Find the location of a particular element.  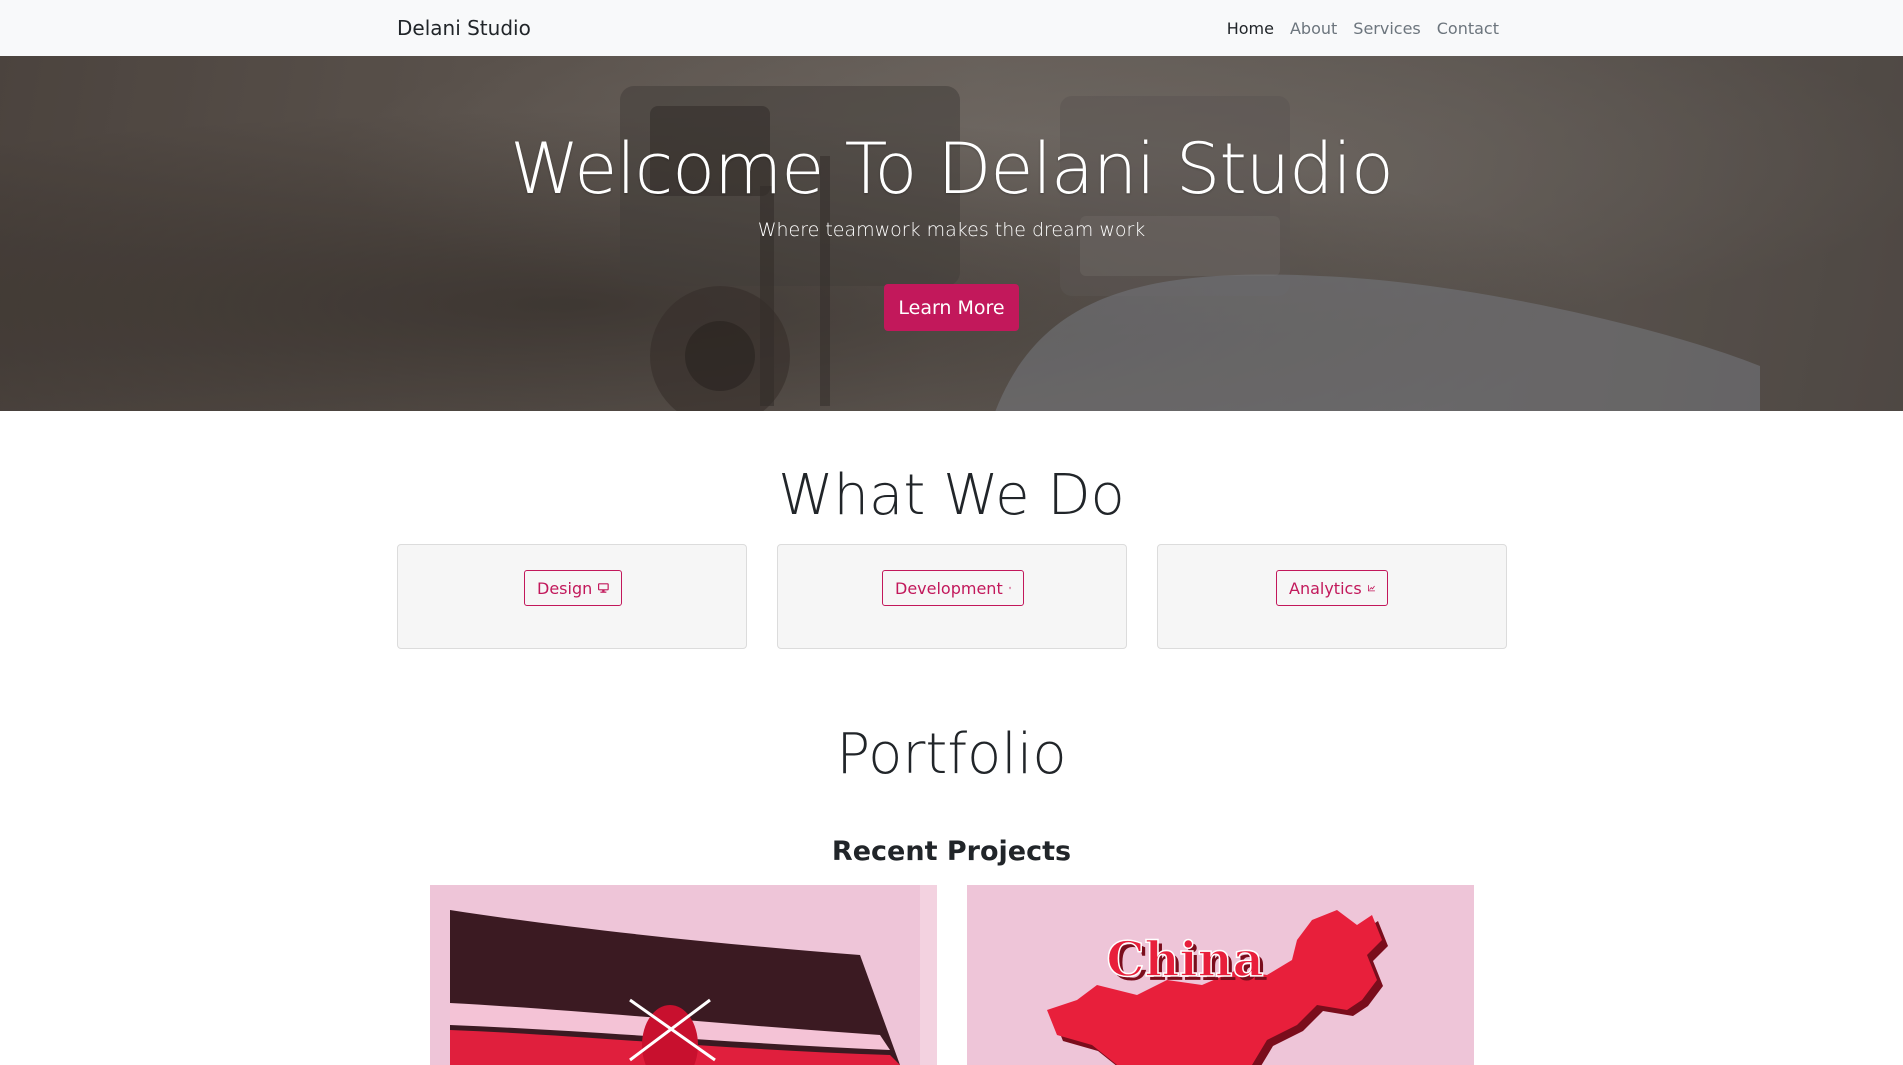

brand-link: Delani Studio is located at coordinates (464, 28).